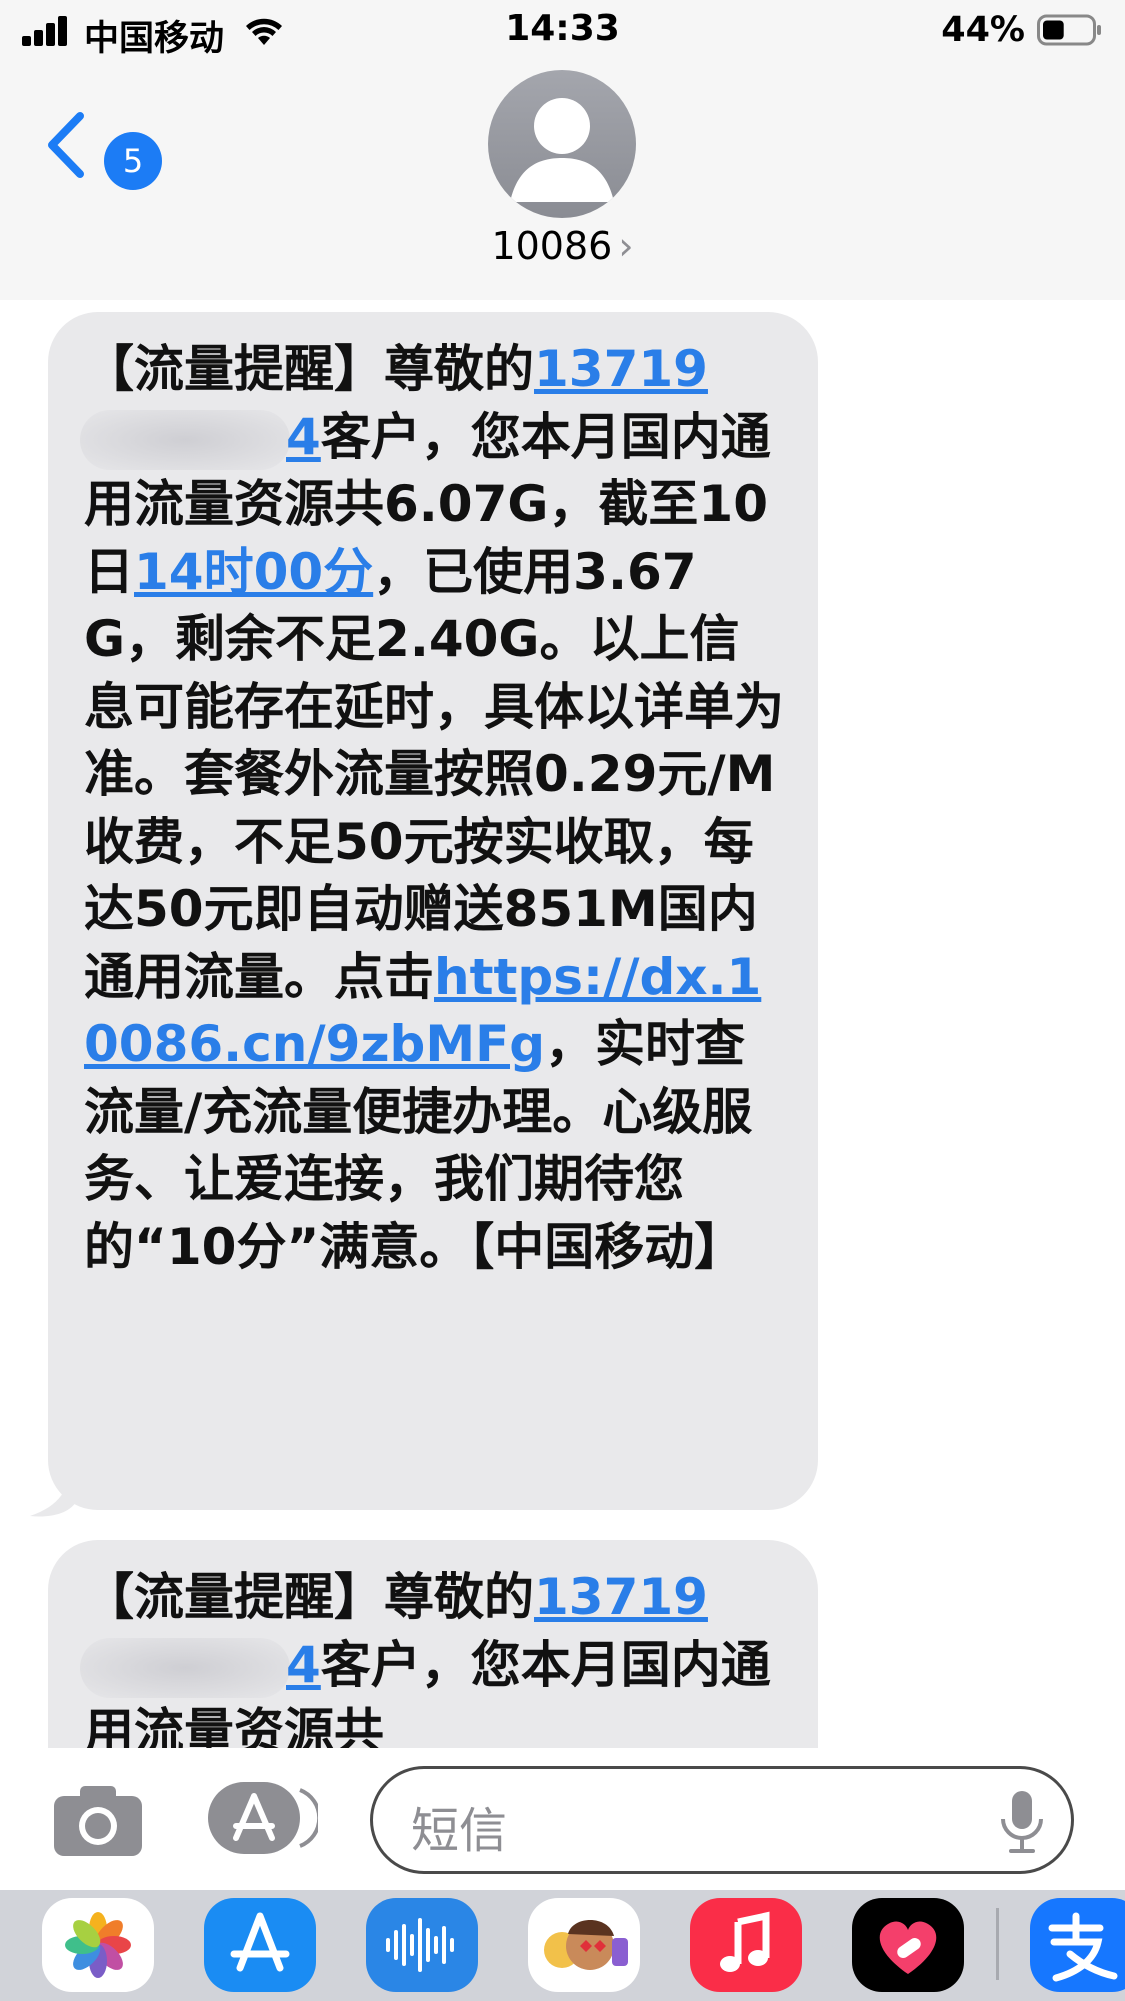 Image resolution: width=1125 pixels, height=2001 pixels. What do you see at coordinates (422, 1945) in the screenshot?
I see `audio-message-icon` at bounding box center [422, 1945].